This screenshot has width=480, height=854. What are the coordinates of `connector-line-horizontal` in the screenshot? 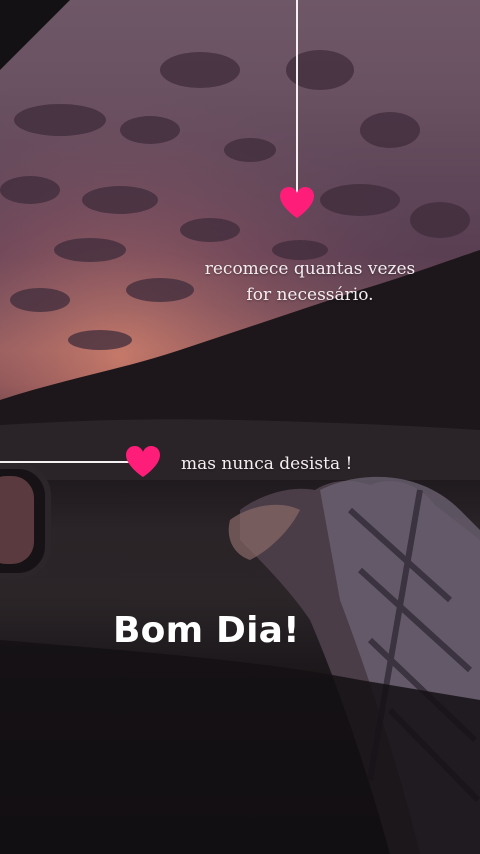 It's located at (66, 462).